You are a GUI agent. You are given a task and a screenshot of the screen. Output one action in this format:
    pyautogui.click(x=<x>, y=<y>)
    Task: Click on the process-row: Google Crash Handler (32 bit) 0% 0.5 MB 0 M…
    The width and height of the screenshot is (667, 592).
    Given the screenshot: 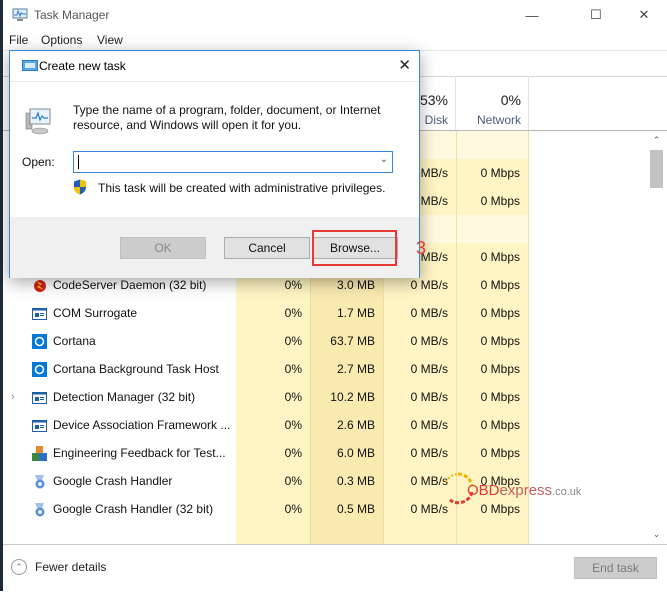 What is the action you would take?
    pyautogui.click(x=325, y=509)
    